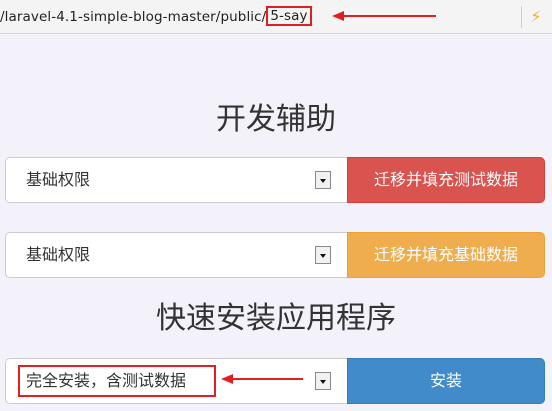 This screenshot has height=411, width=552. Describe the element at coordinates (117, 381) in the screenshot. I see `annotation-highlight-box` at that location.